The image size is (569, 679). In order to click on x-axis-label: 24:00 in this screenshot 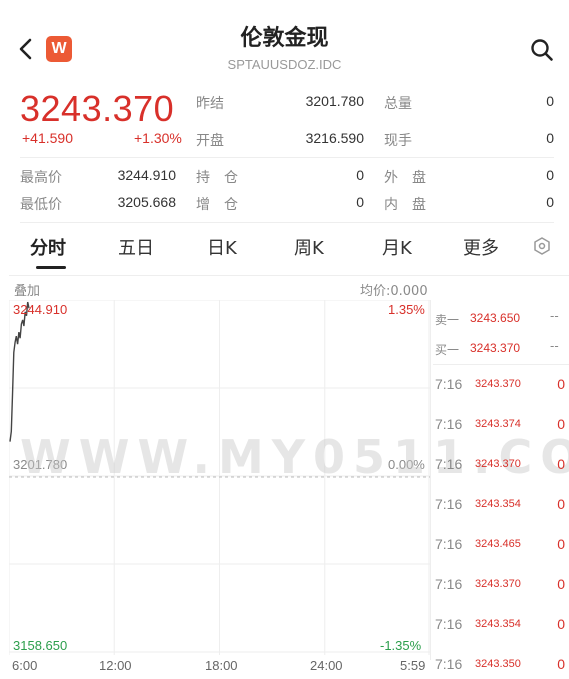, I will do `click(326, 665)`.